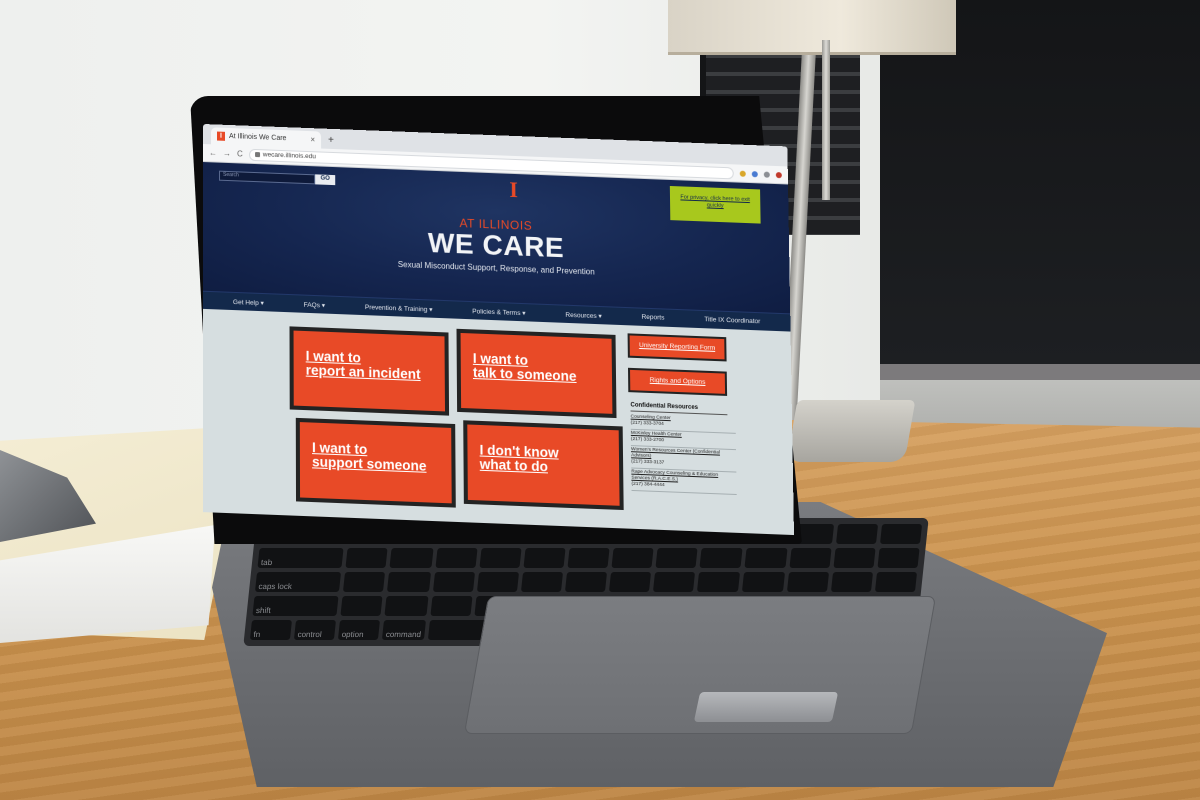 The image size is (1200, 800). What do you see at coordinates (513, 191) in the screenshot?
I see `illinois-logo: I` at bounding box center [513, 191].